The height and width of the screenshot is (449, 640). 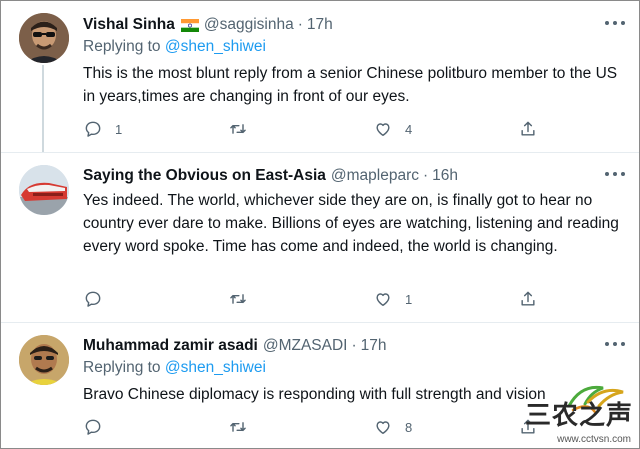 I want to click on display-name: Saying the Obvious on East-Asia, so click(x=204, y=176).